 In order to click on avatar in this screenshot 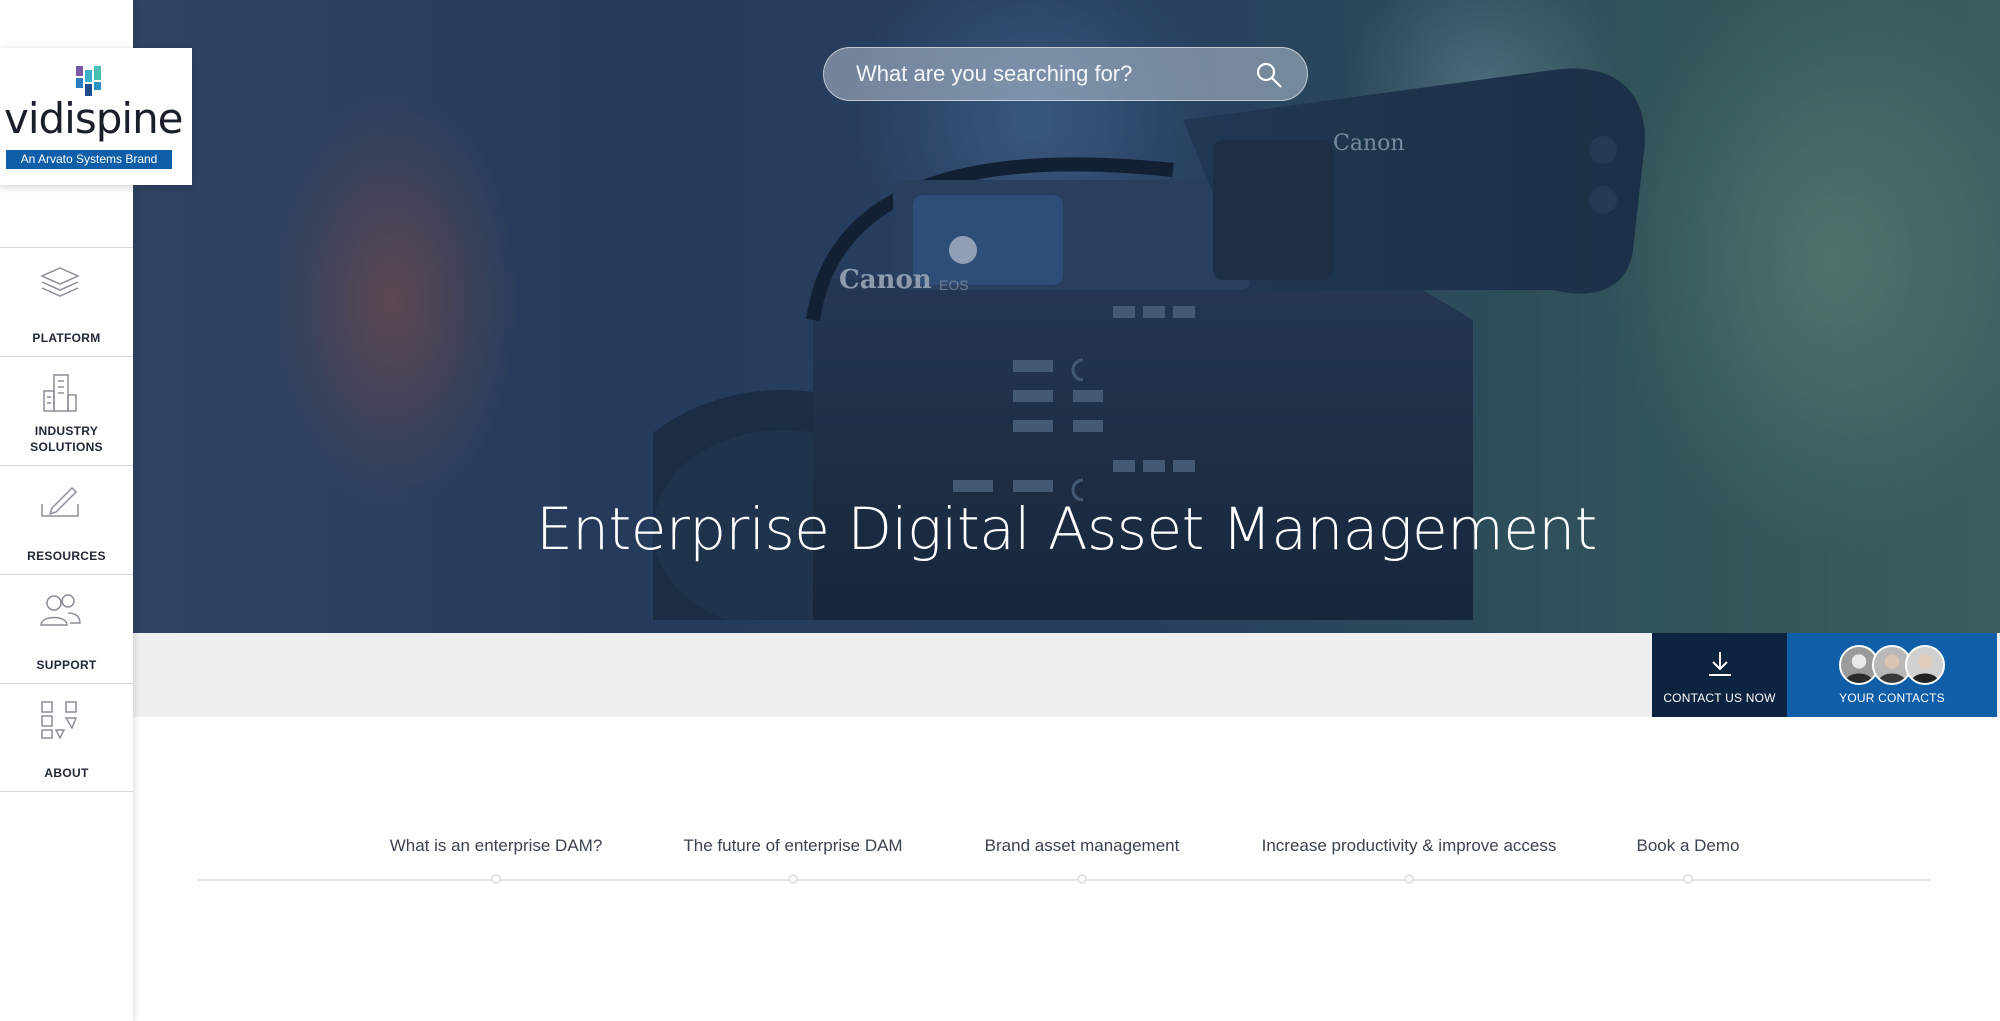, I will do `click(1925, 665)`.